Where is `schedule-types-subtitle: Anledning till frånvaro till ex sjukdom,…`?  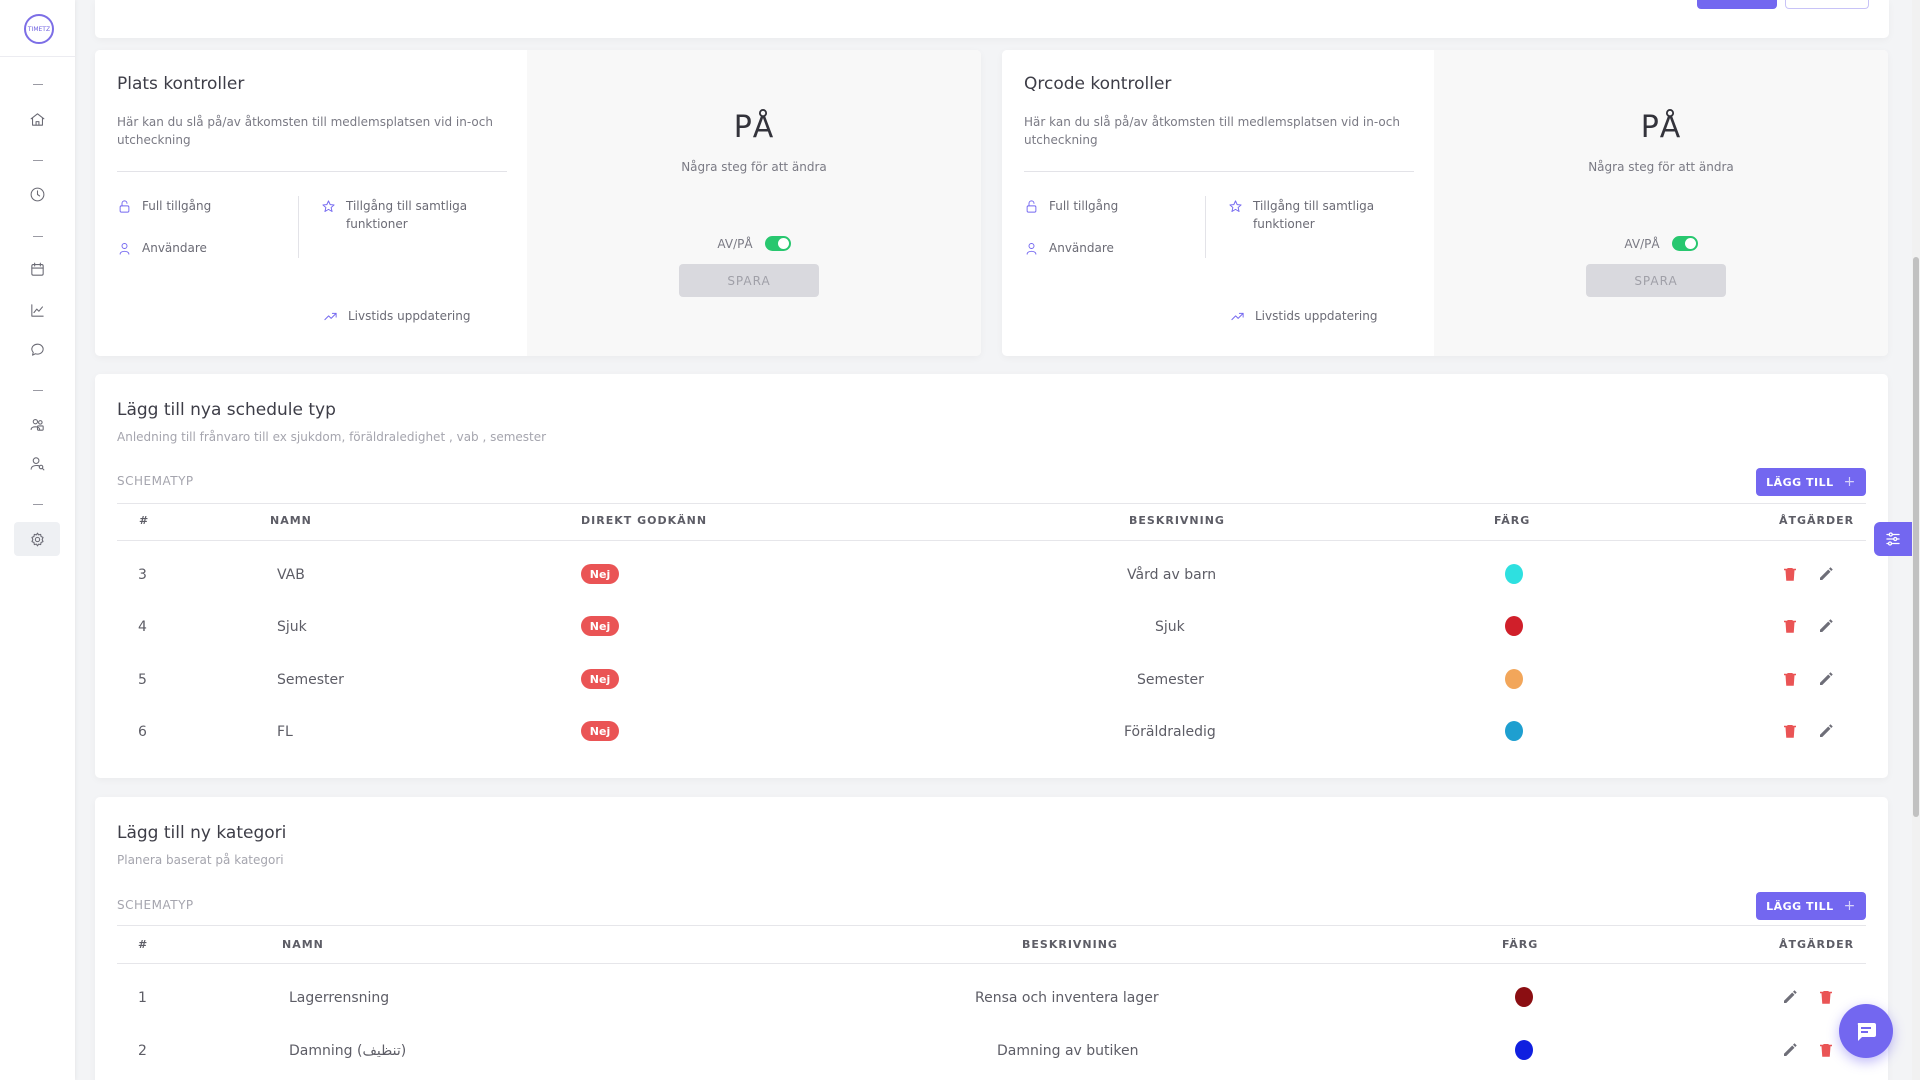 schedule-types-subtitle: Anledning till frånvaro till ex sjukdom,… is located at coordinates (332, 437).